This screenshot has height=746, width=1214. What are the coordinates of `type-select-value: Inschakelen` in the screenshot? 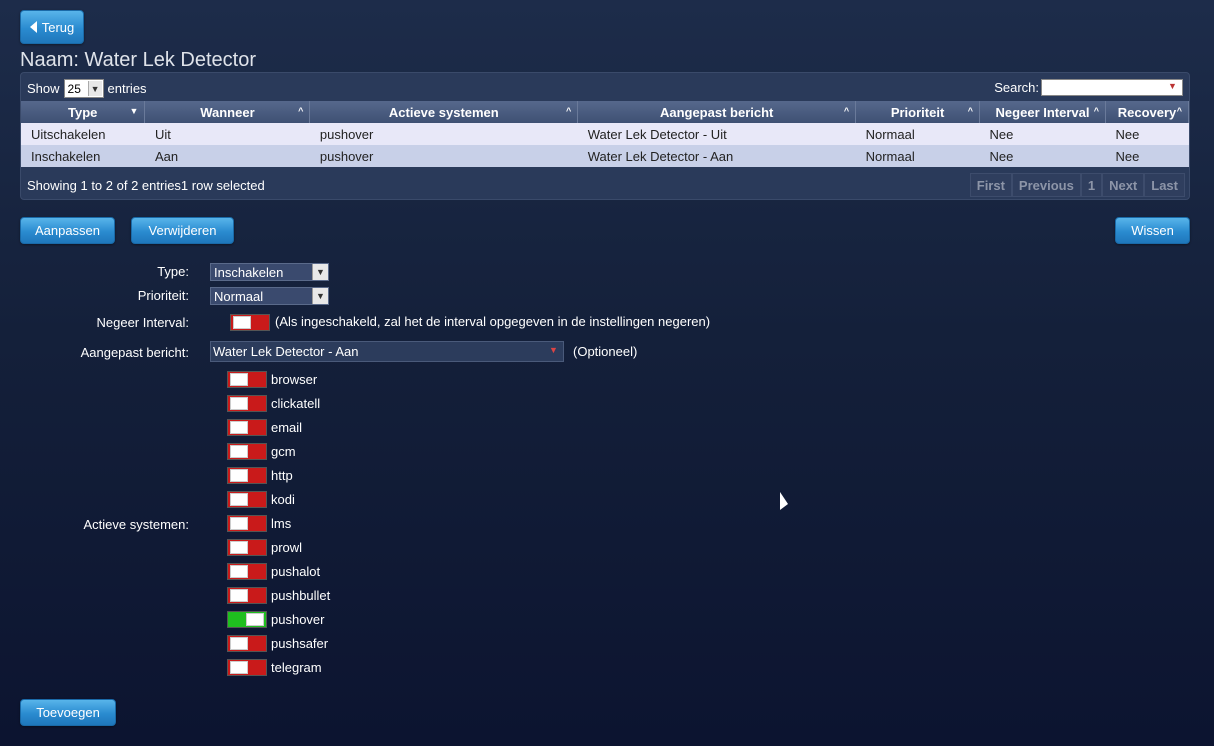 It's located at (249, 272).